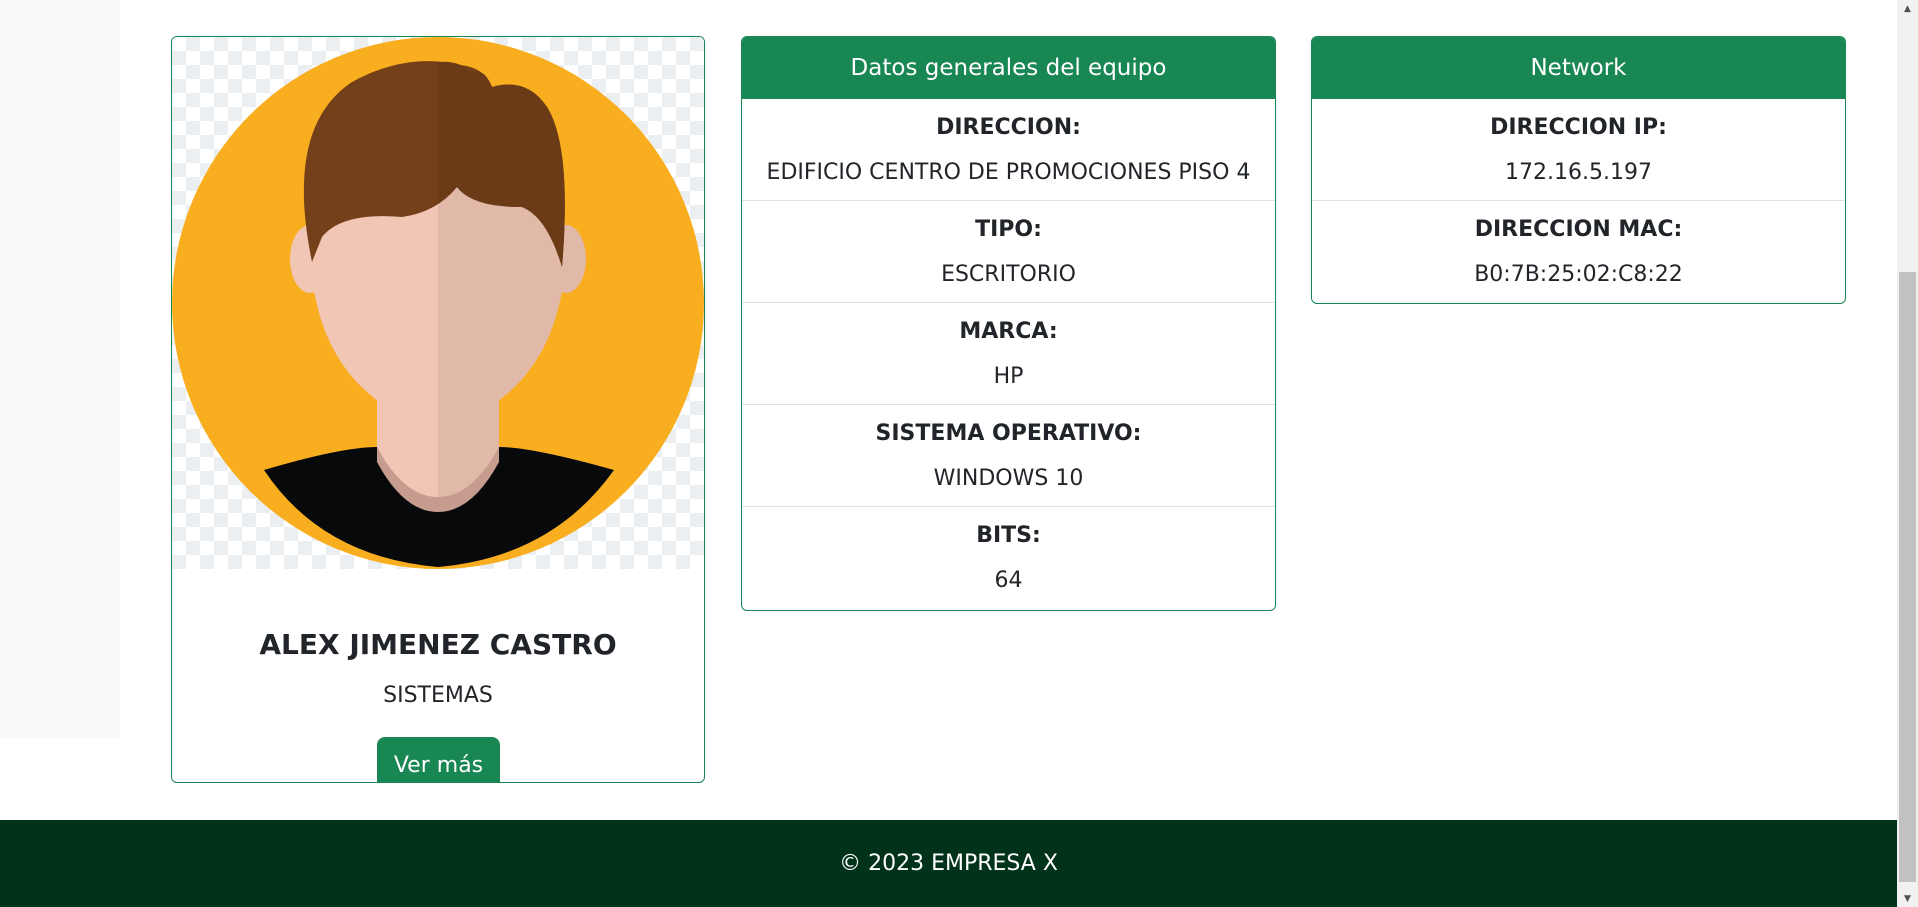 The height and width of the screenshot is (907, 1918). What do you see at coordinates (1008, 376) in the screenshot?
I see `field-value: HP` at bounding box center [1008, 376].